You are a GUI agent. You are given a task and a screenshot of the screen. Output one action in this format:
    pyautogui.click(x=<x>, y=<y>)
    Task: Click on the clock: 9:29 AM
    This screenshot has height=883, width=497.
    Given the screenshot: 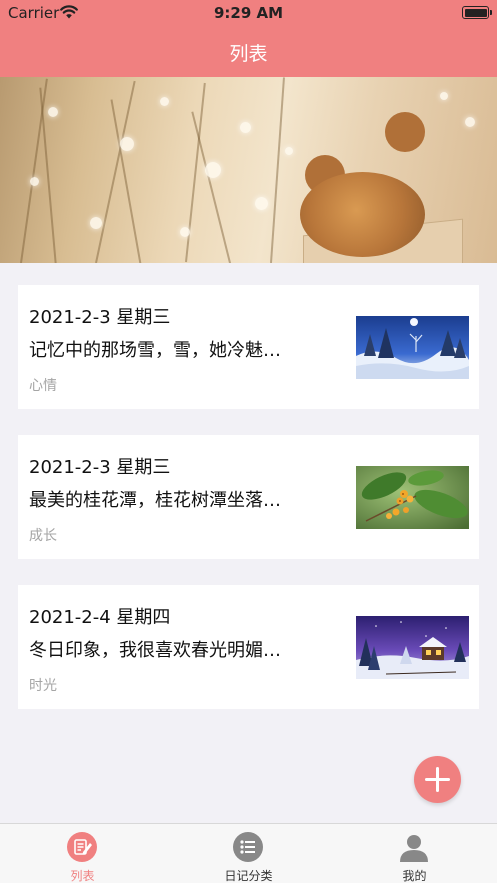 What is the action you would take?
    pyautogui.click(x=248, y=13)
    